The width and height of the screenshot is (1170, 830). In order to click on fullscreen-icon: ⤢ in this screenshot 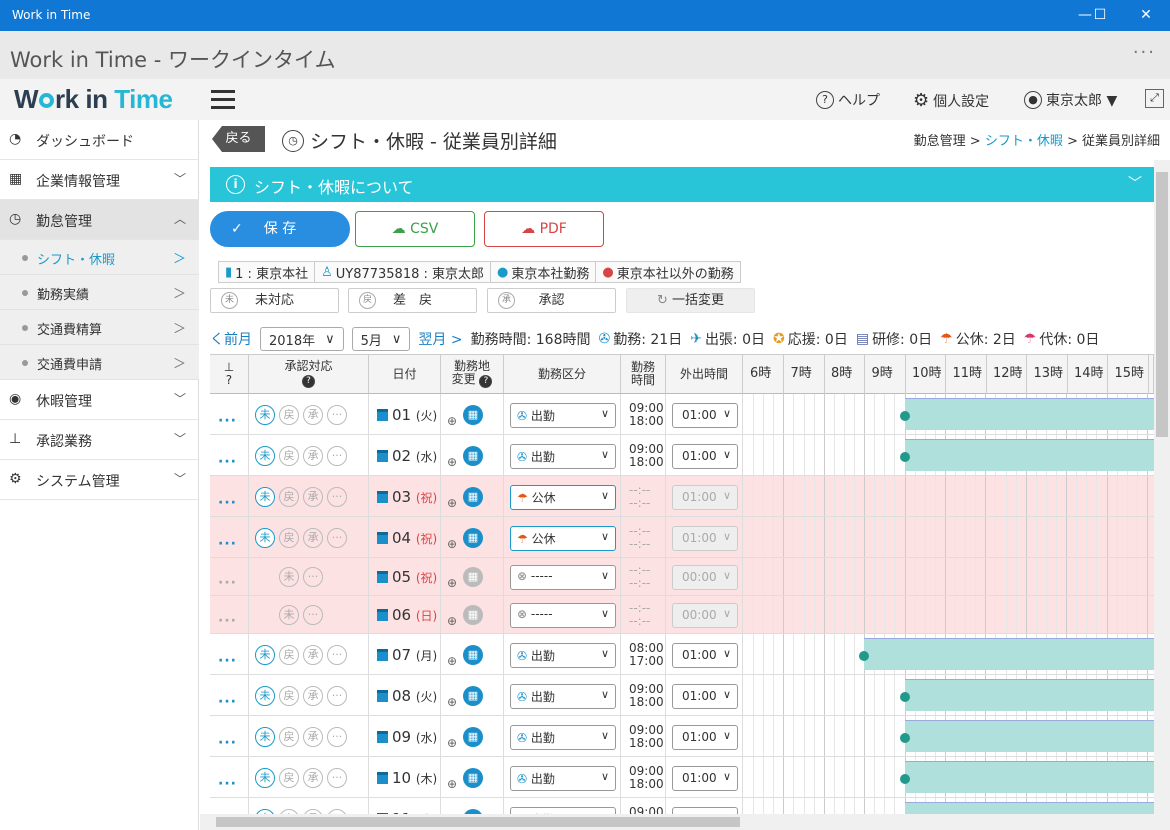, I will do `click(1154, 98)`.